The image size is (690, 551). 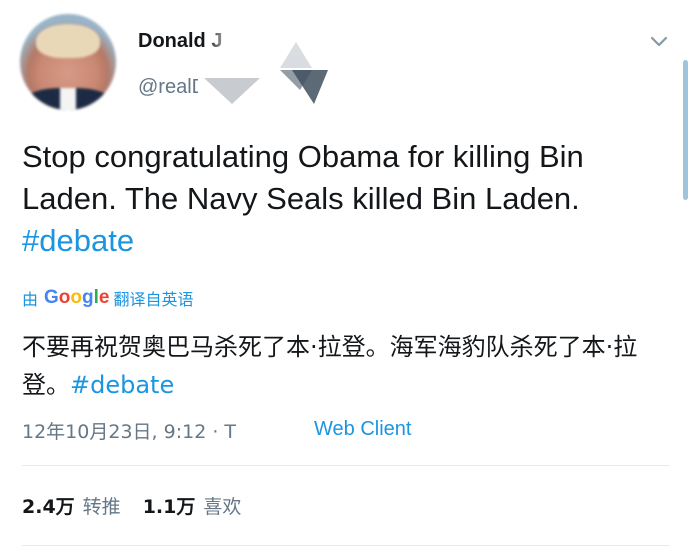 What do you see at coordinates (362, 429) in the screenshot?
I see `tweet-client: Web Client` at bounding box center [362, 429].